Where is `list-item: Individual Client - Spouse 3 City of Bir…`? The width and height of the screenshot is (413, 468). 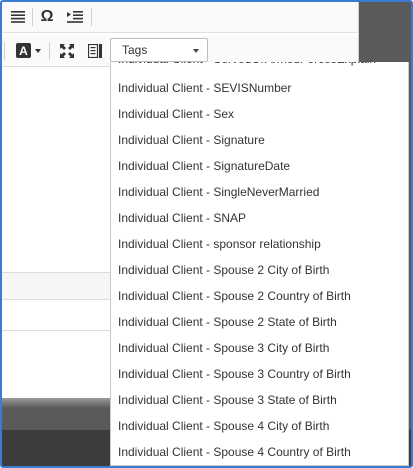
list-item: Individual Client - Spouse 3 City of Bir… is located at coordinates (259, 348).